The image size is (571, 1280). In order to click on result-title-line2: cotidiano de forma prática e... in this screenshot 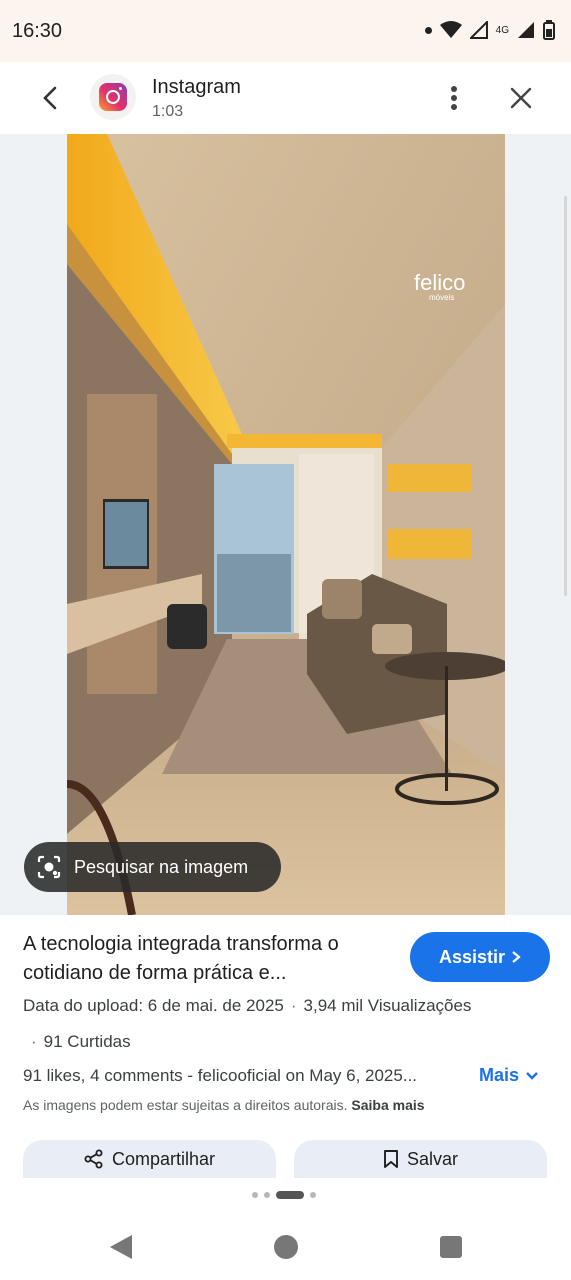, I will do `click(155, 973)`.